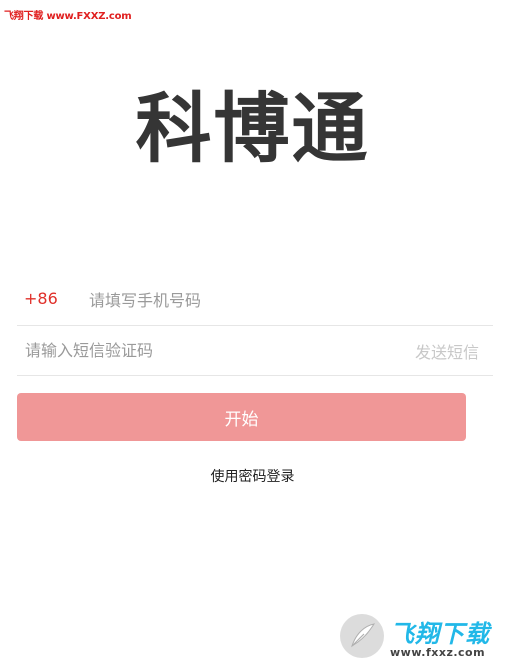 This screenshot has width=505, height=672. I want to click on country-code: +86, so click(41, 298).